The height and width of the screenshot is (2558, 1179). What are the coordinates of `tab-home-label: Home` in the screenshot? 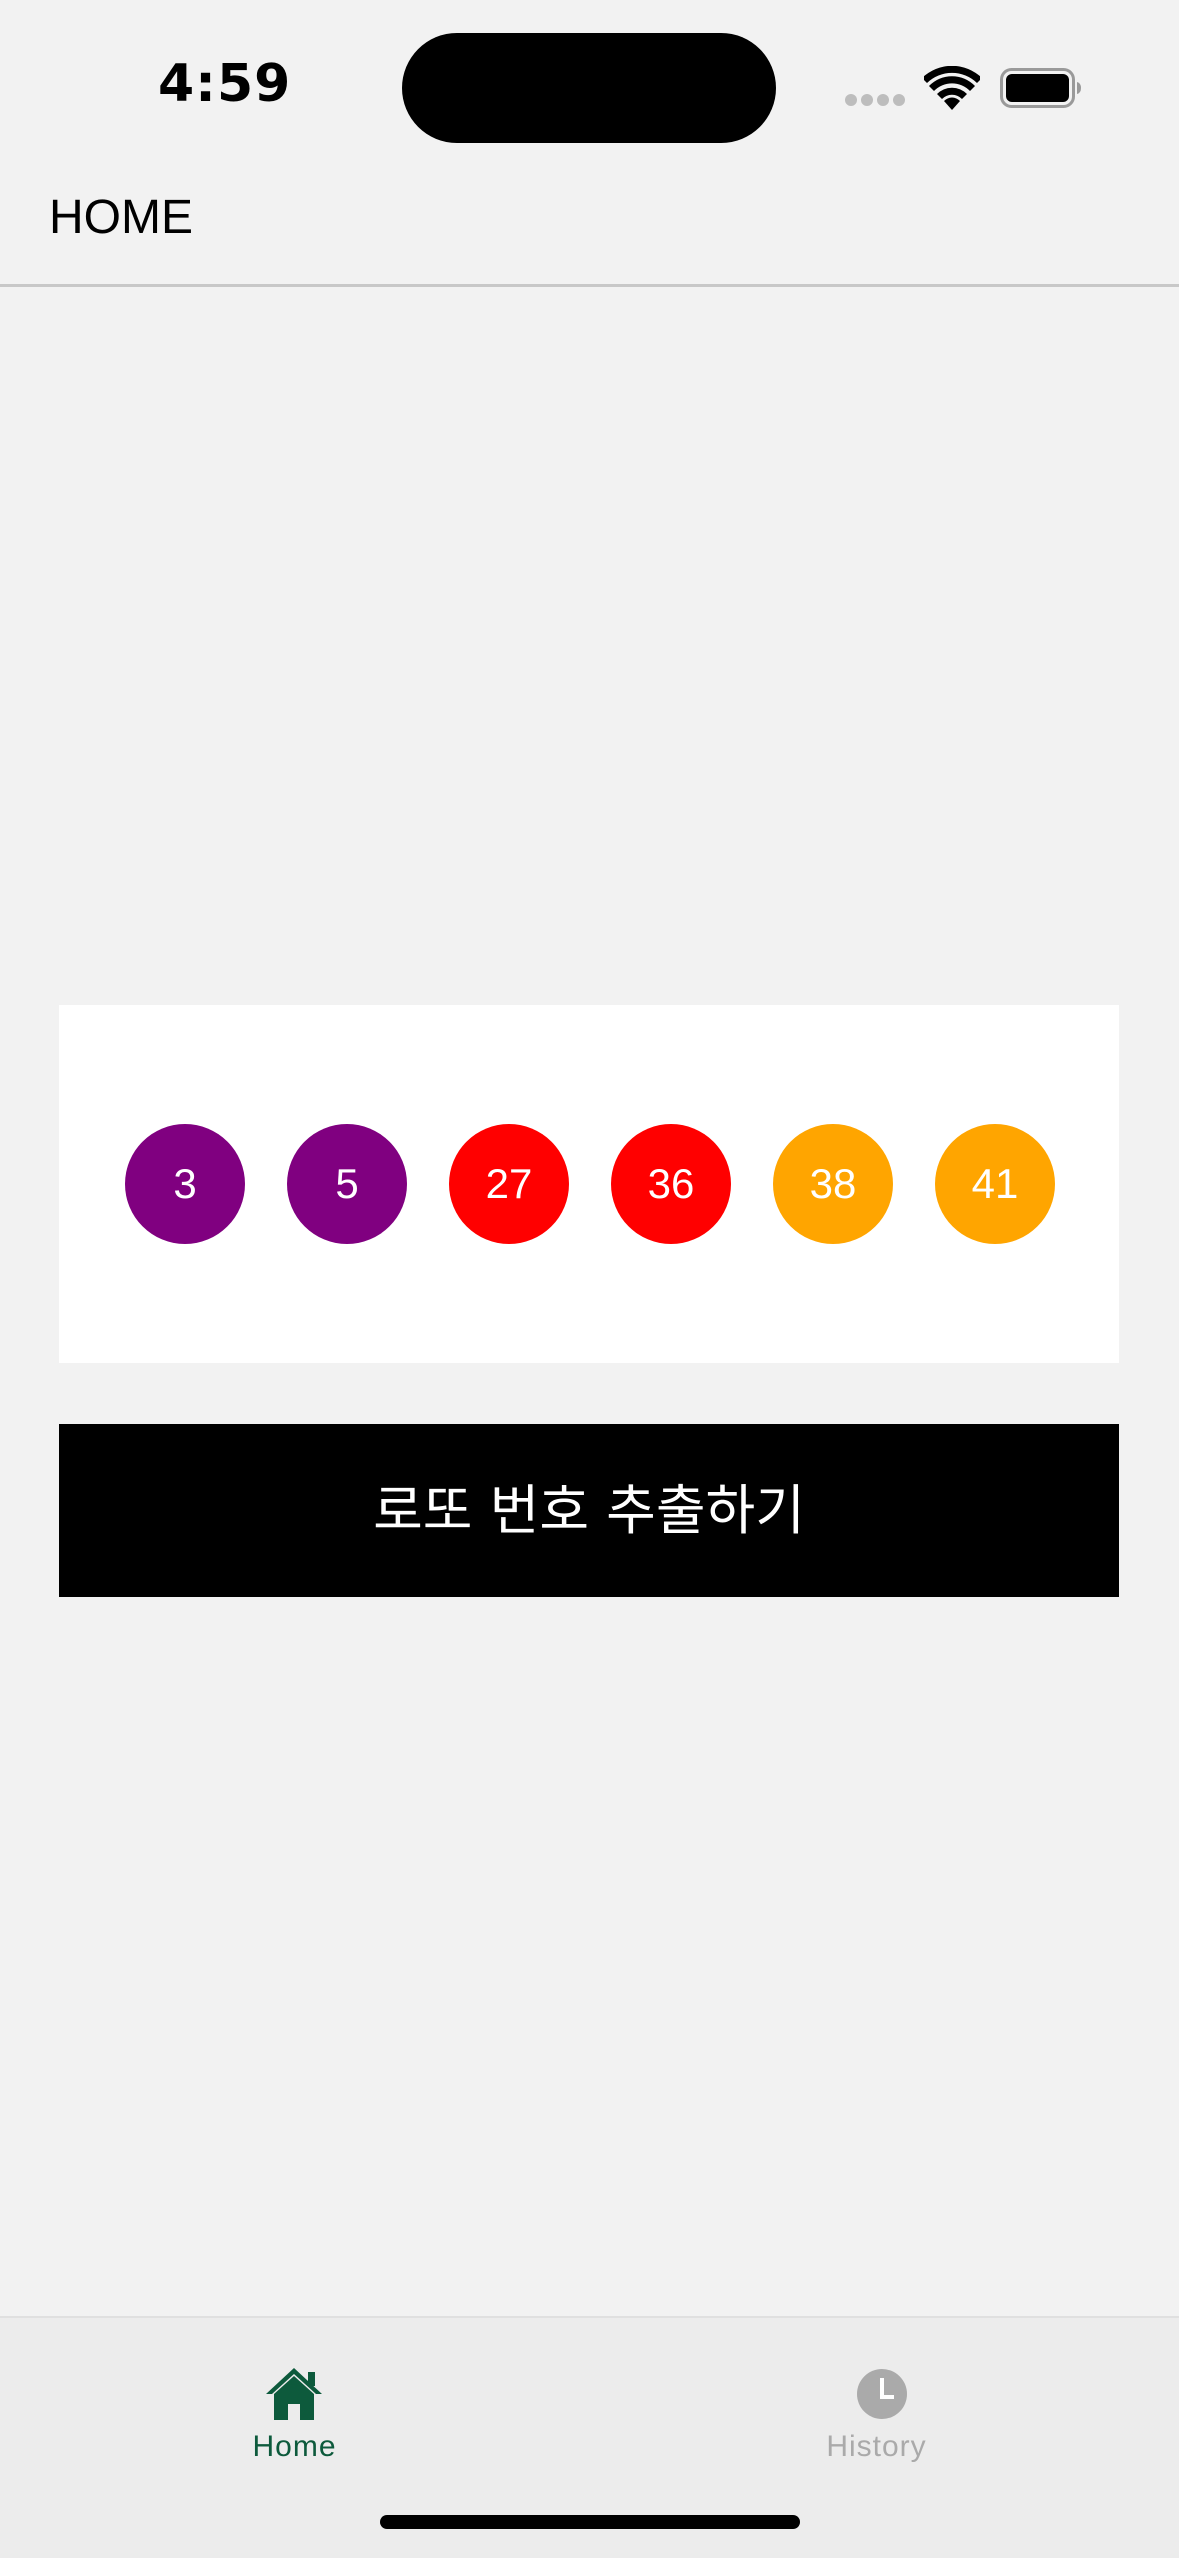 It's located at (294, 2446).